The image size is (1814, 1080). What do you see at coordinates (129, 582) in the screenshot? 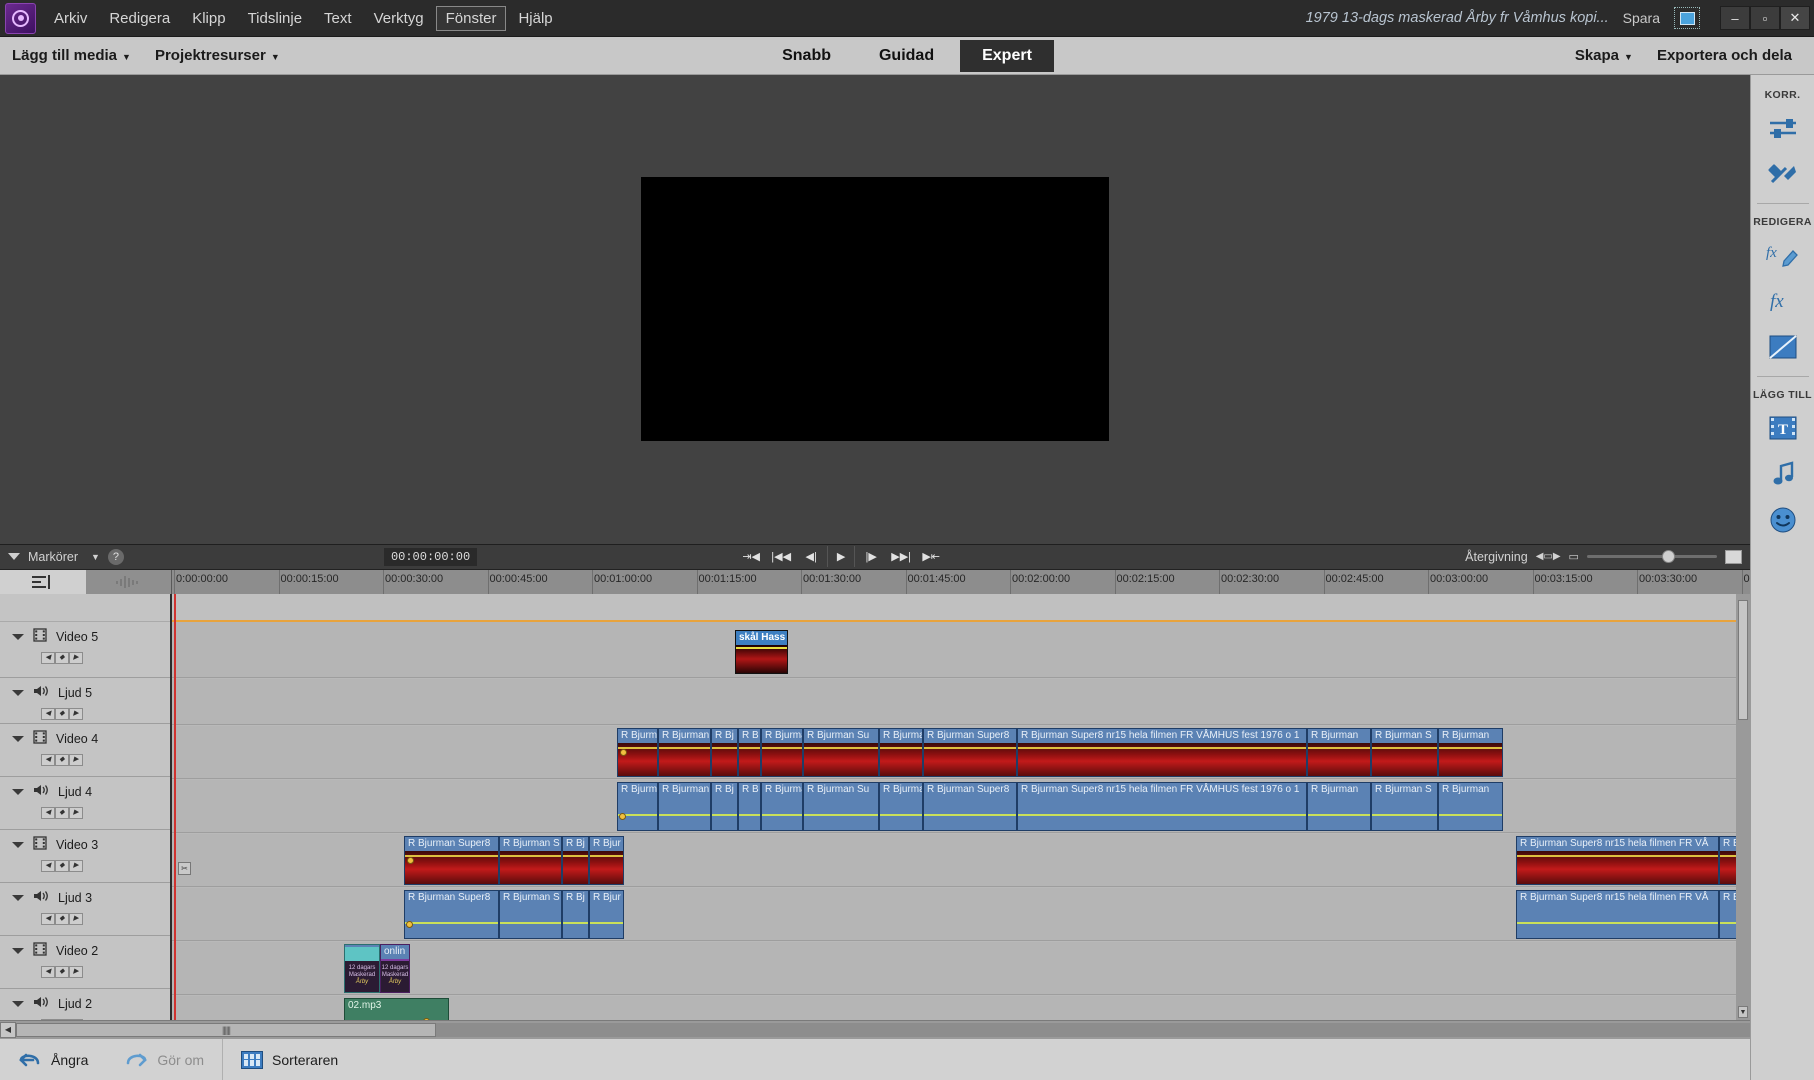
I see `timeline-tool-audio-icon` at bounding box center [129, 582].